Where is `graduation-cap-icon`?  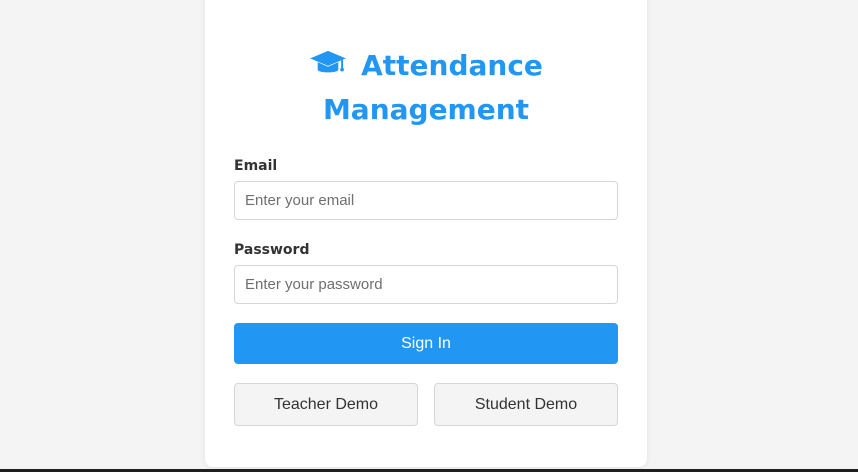
graduation-cap-icon is located at coordinates (328, 61).